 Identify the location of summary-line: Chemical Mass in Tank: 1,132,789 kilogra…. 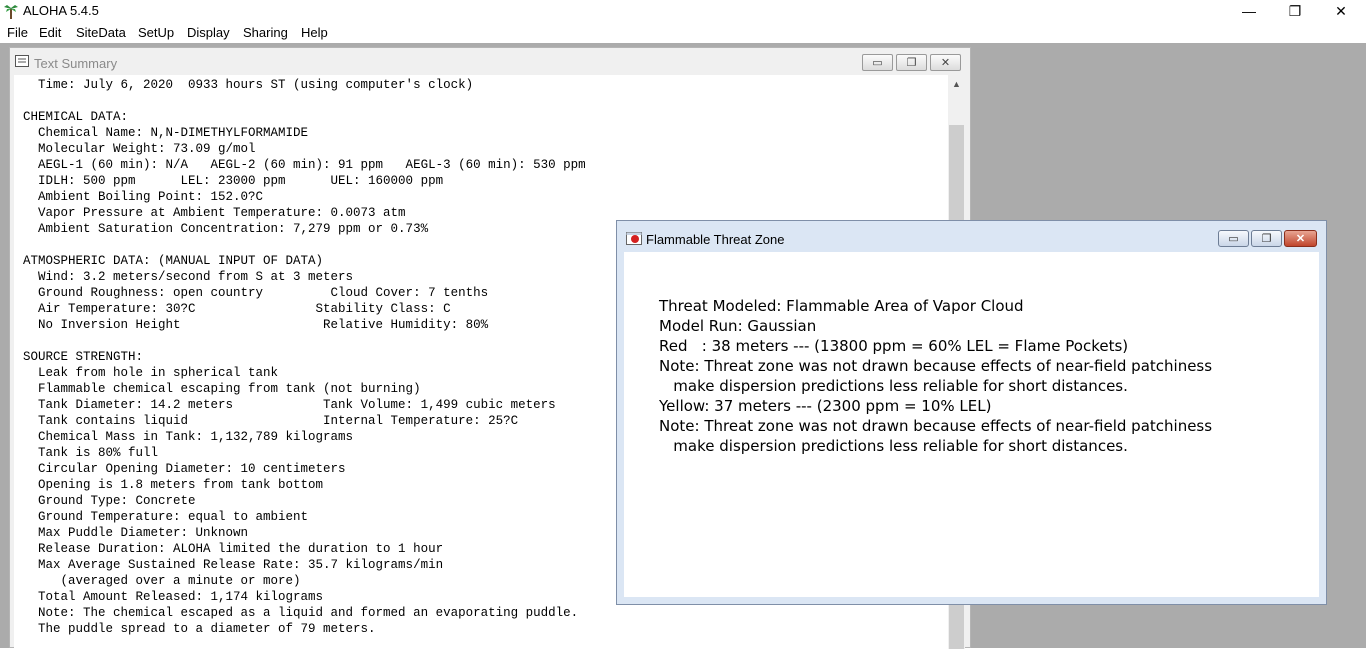
(188, 437).